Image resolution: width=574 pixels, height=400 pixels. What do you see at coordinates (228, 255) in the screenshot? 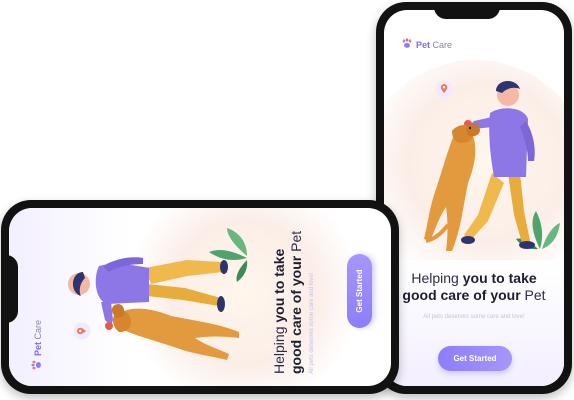
I see `plant-icon` at bounding box center [228, 255].